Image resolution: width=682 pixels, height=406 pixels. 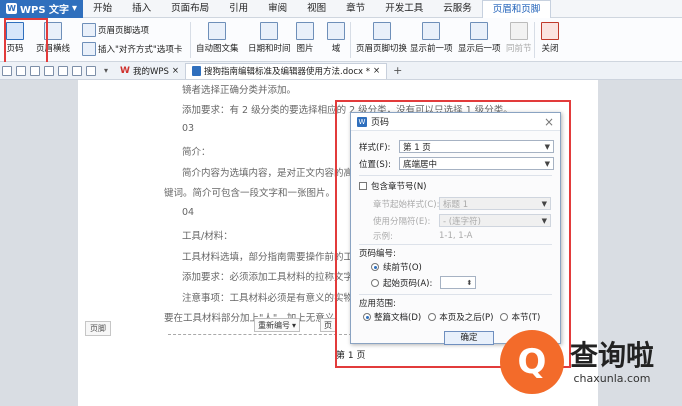 What do you see at coordinates (469, 338) in the screenshot?
I see `ok-button: 确定` at bounding box center [469, 338].